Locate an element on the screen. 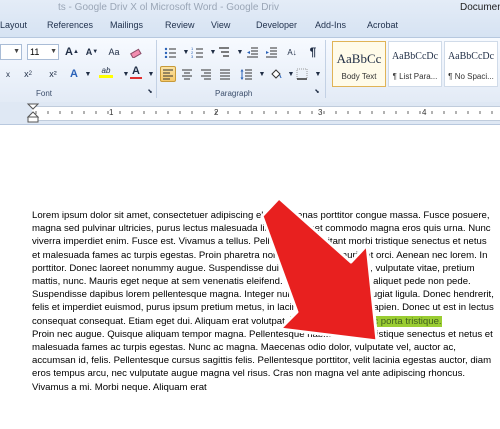 The height and width of the screenshot is (429, 500). superscript-button: x² is located at coordinates (53, 74).